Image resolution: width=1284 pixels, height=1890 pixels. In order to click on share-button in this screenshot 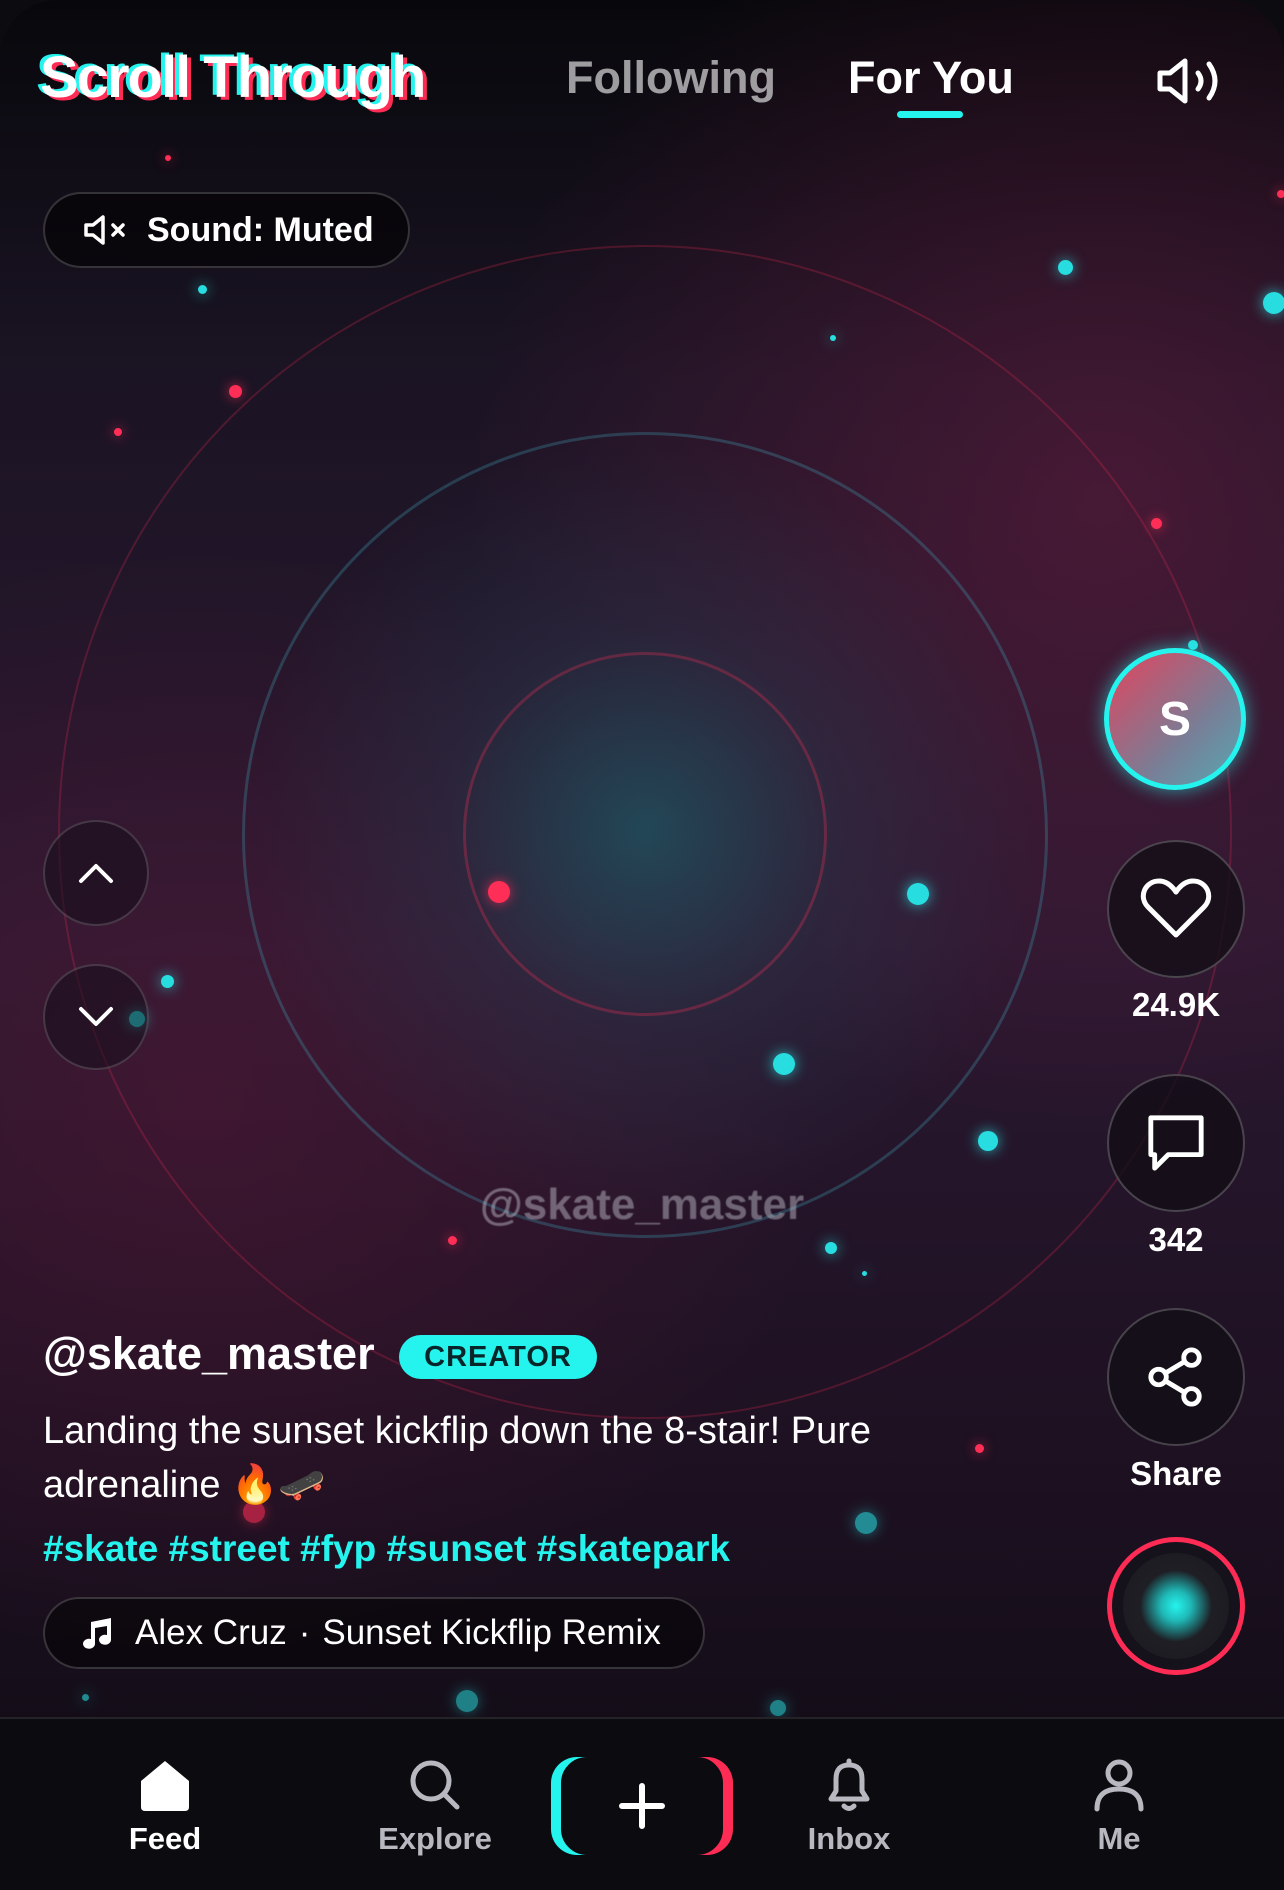, I will do `click(1176, 1377)`.